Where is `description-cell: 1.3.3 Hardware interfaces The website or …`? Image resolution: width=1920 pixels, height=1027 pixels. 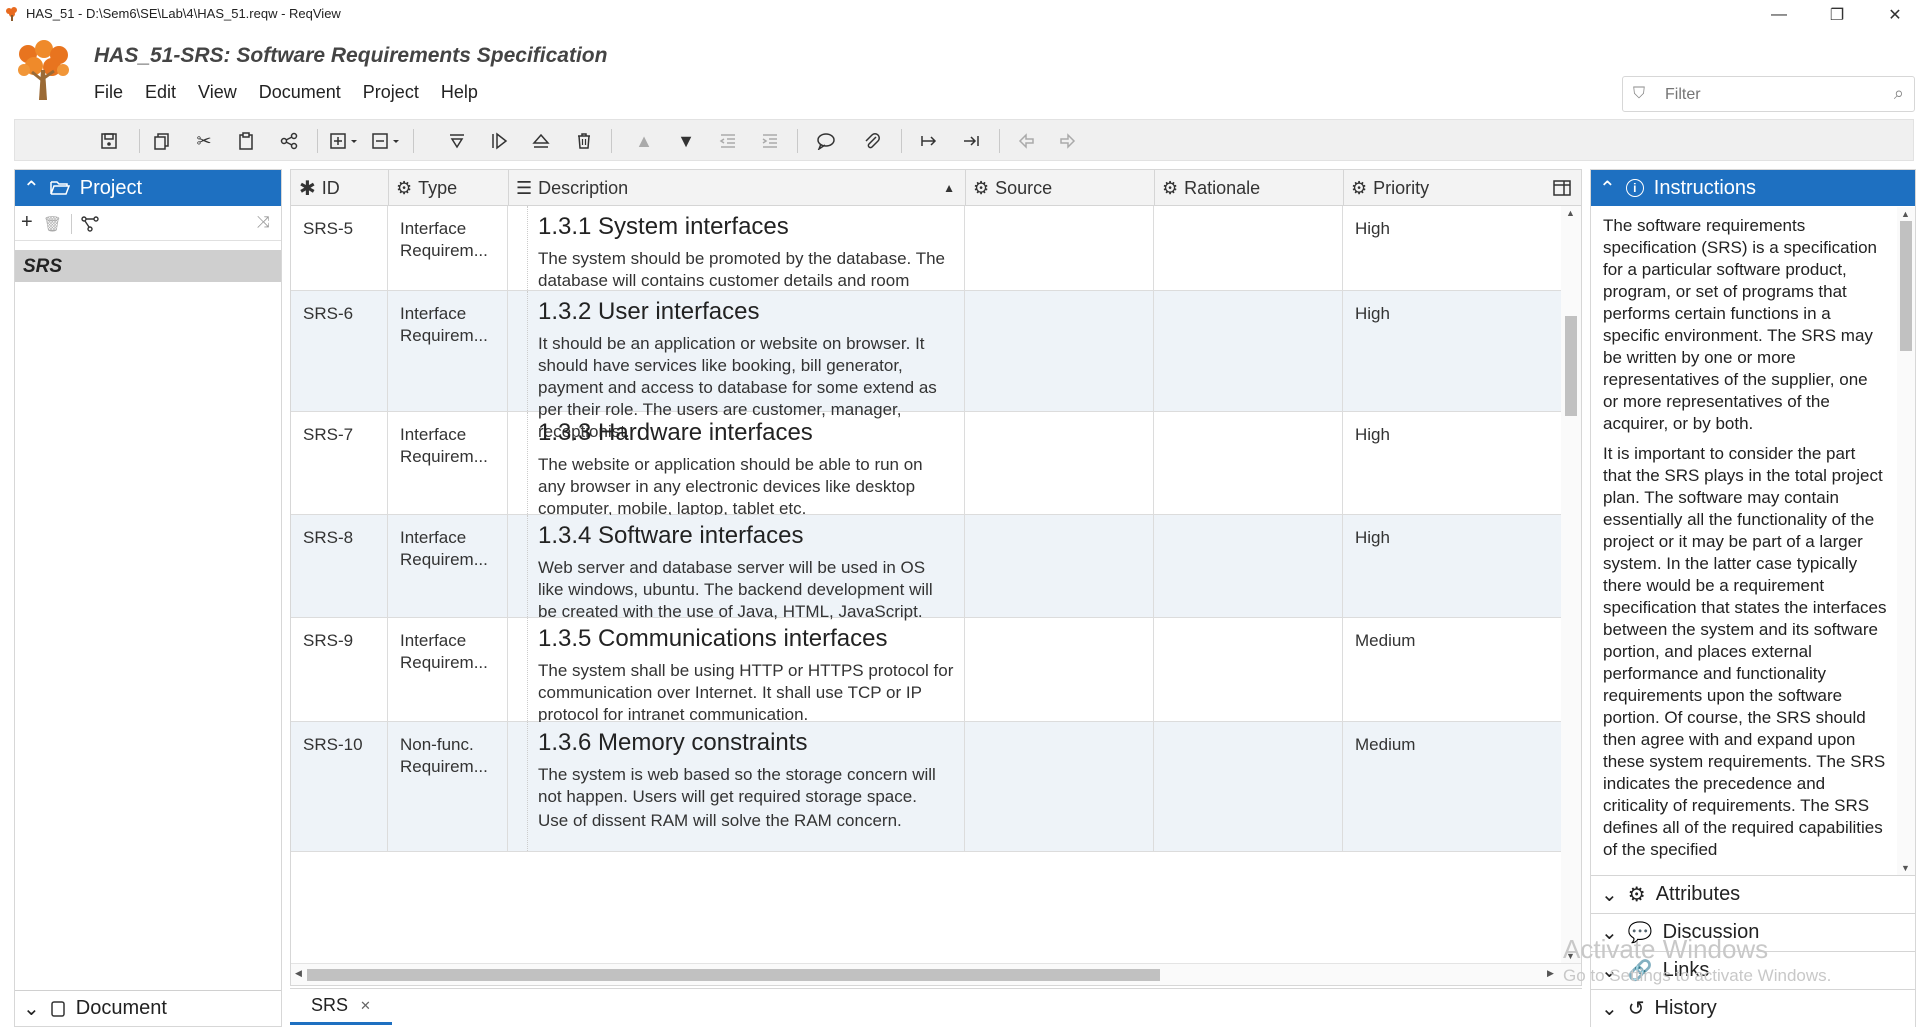 description-cell: 1.3.3 Hardware interfaces The website or … is located at coordinates (746, 465).